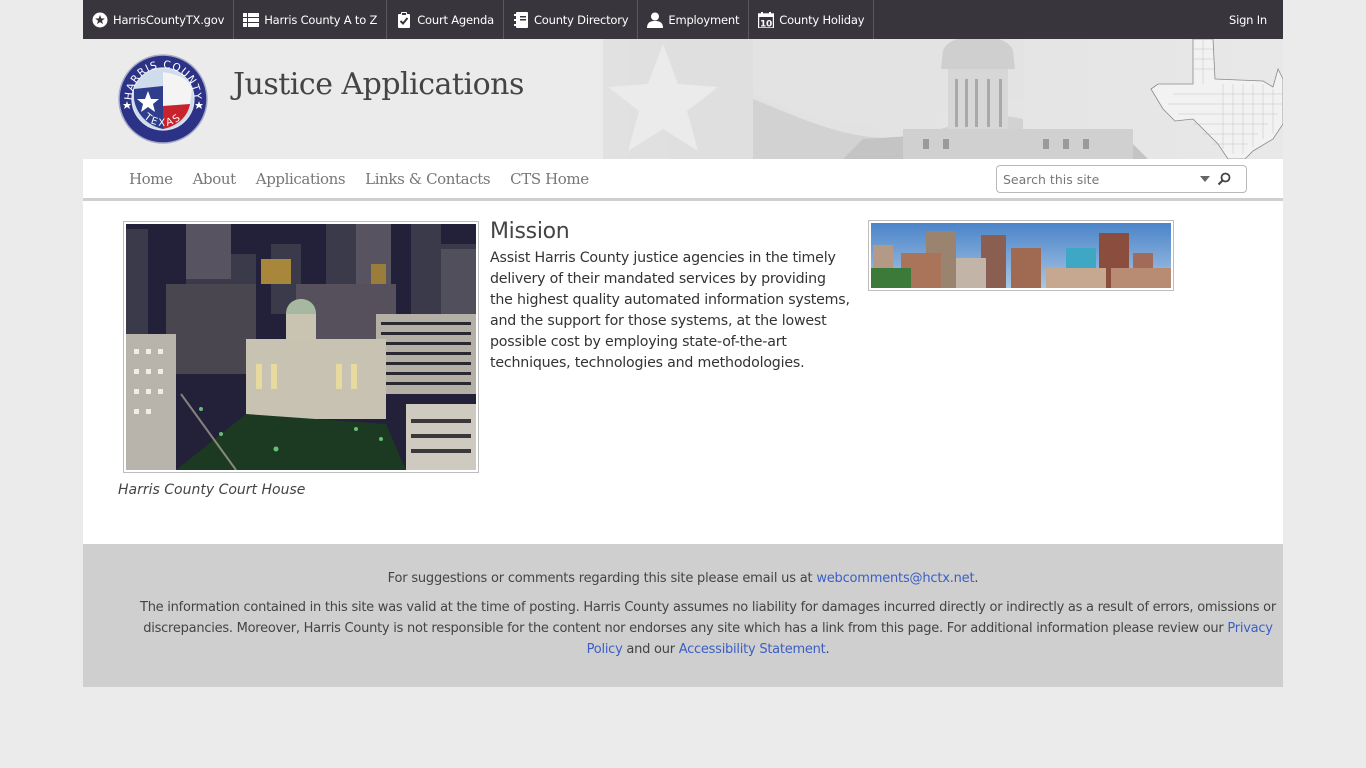 This screenshot has height=768, width=1366. Describe the element at coordinates (212, 490) in the screenshot. I see `photo-caption: Harris County Court House` at that location.